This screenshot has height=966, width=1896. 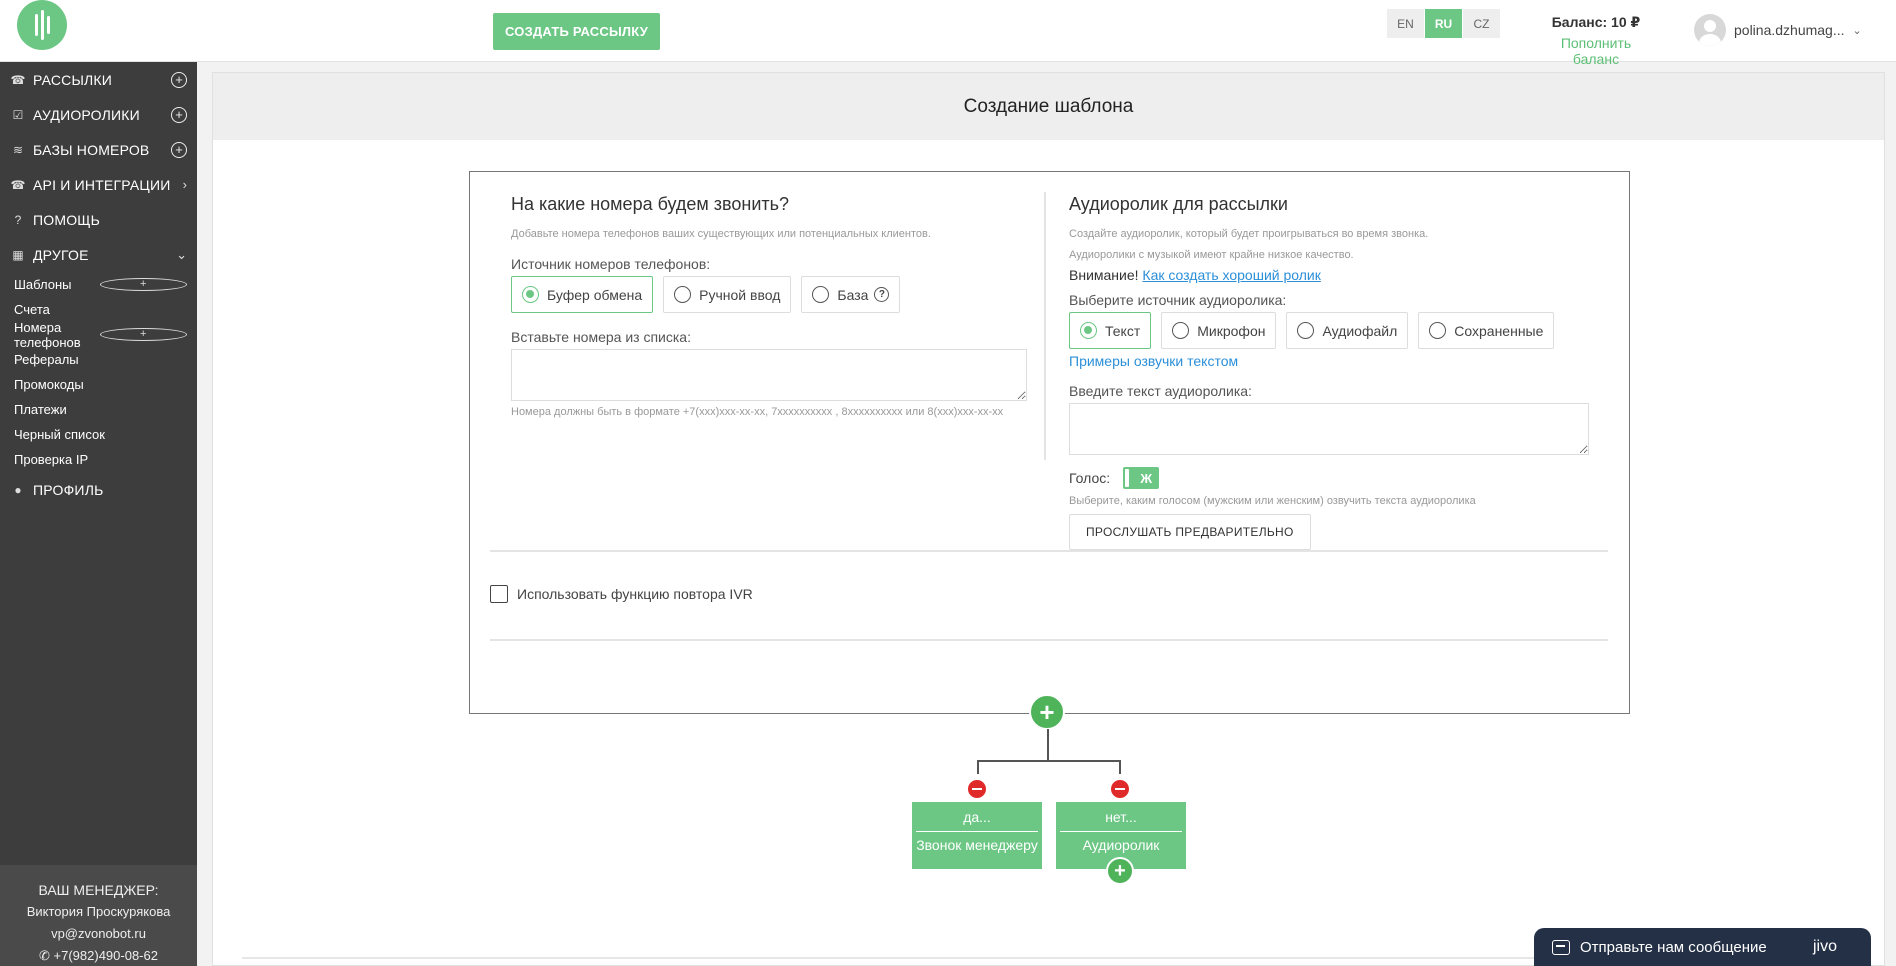 What do you see at coordinates (98, 334) in the screenshot?
I see `sidebar-subitem-phone-numbers: Номера телефонов +` at bounding box center [98, 334].